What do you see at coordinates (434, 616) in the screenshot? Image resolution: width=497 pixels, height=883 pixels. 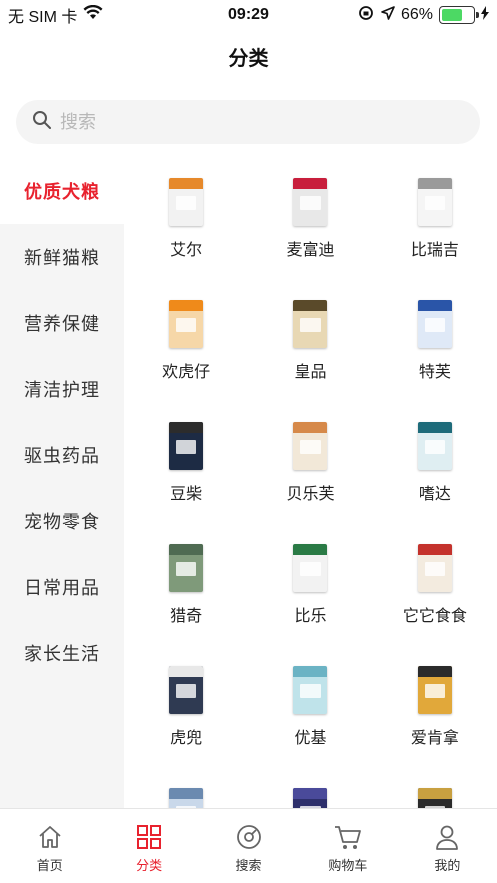 I see `product-name: 它它食食` at bounding box center [434, 616].